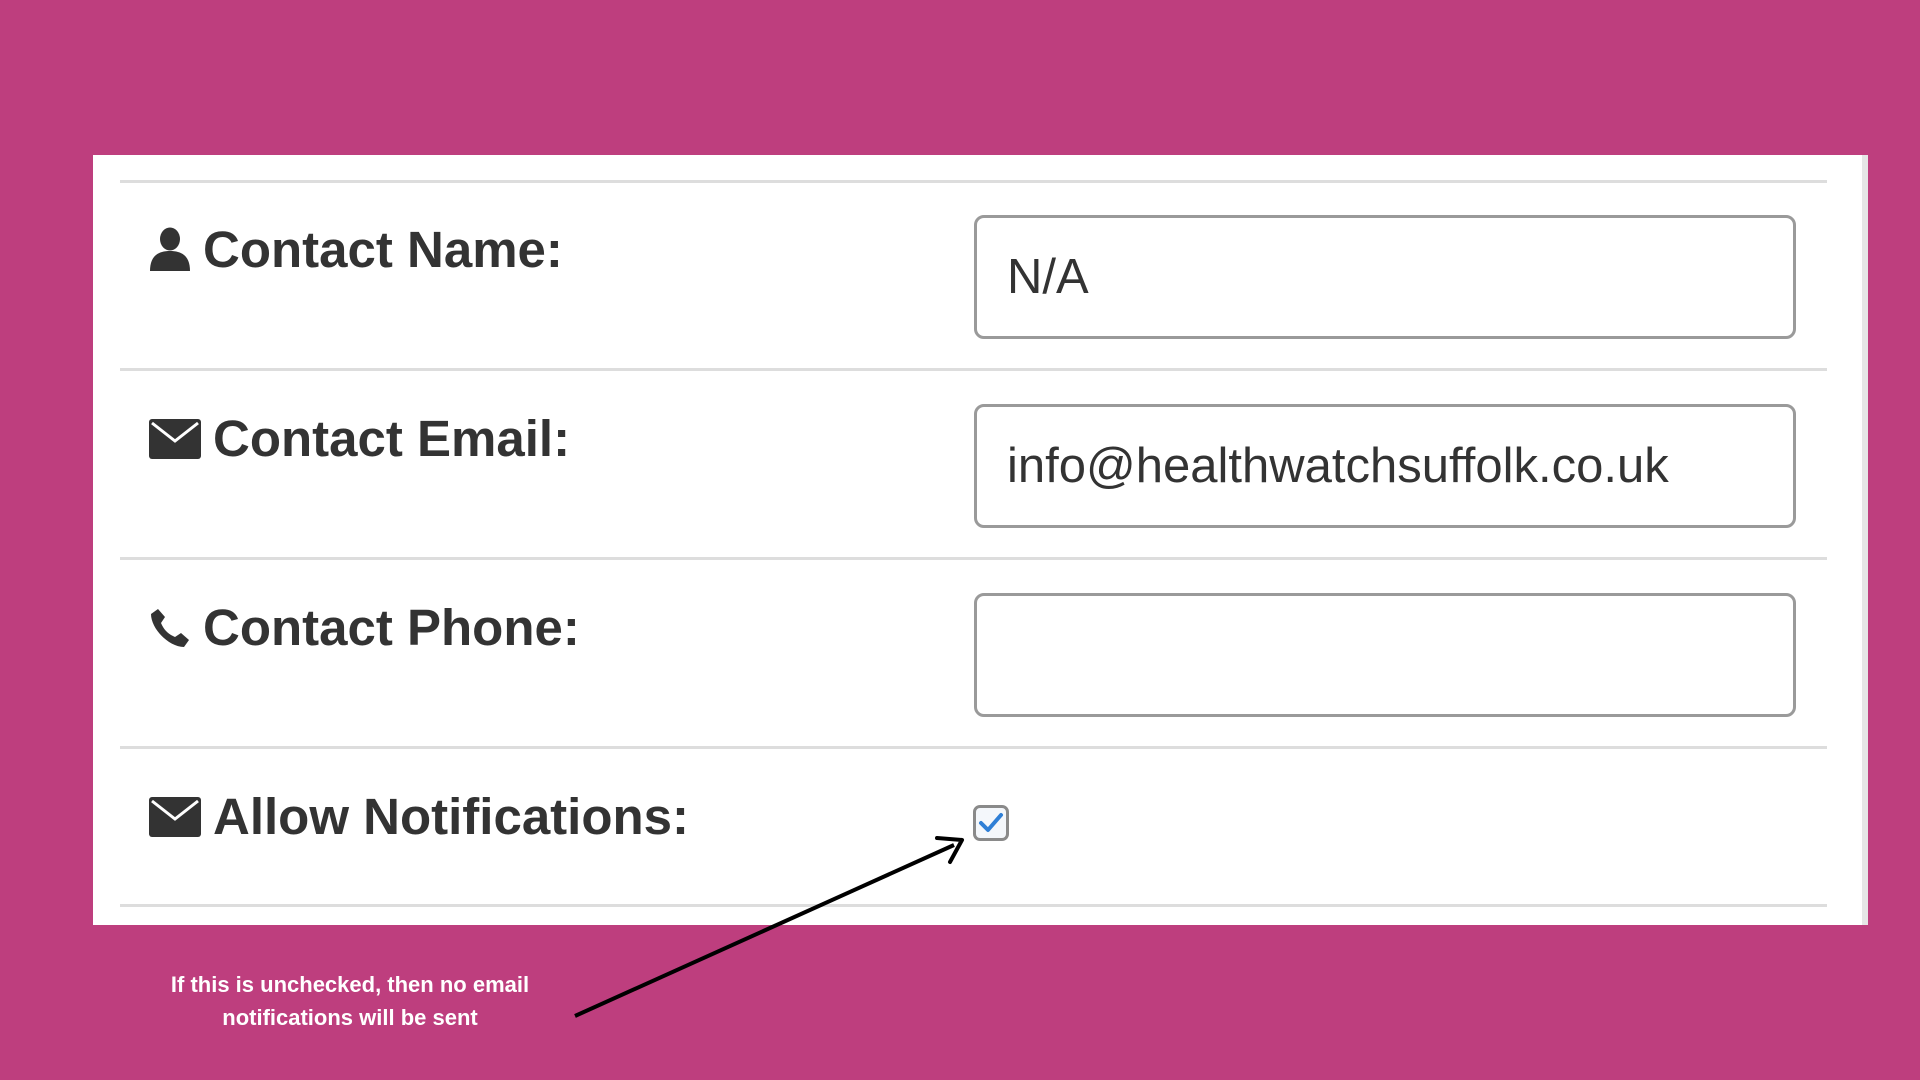 This screenshot has width=1920, height=1080. I want to click on contact-name-input, so click(1385, 277).